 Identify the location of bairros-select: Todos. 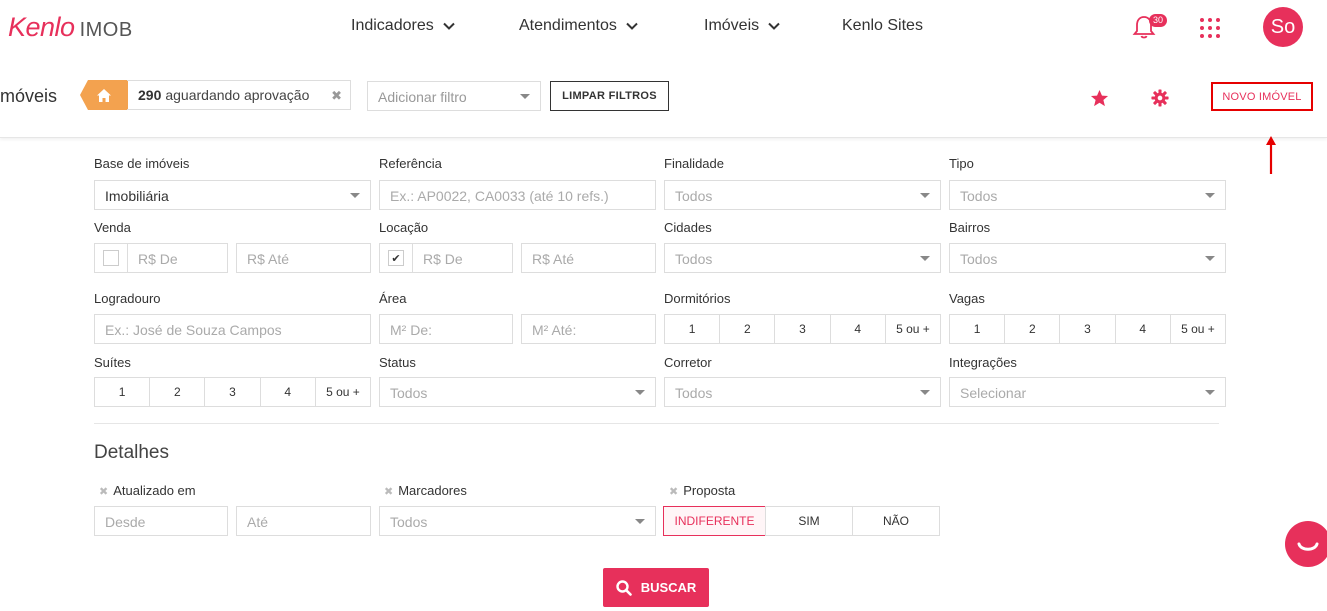
(1087, 258).